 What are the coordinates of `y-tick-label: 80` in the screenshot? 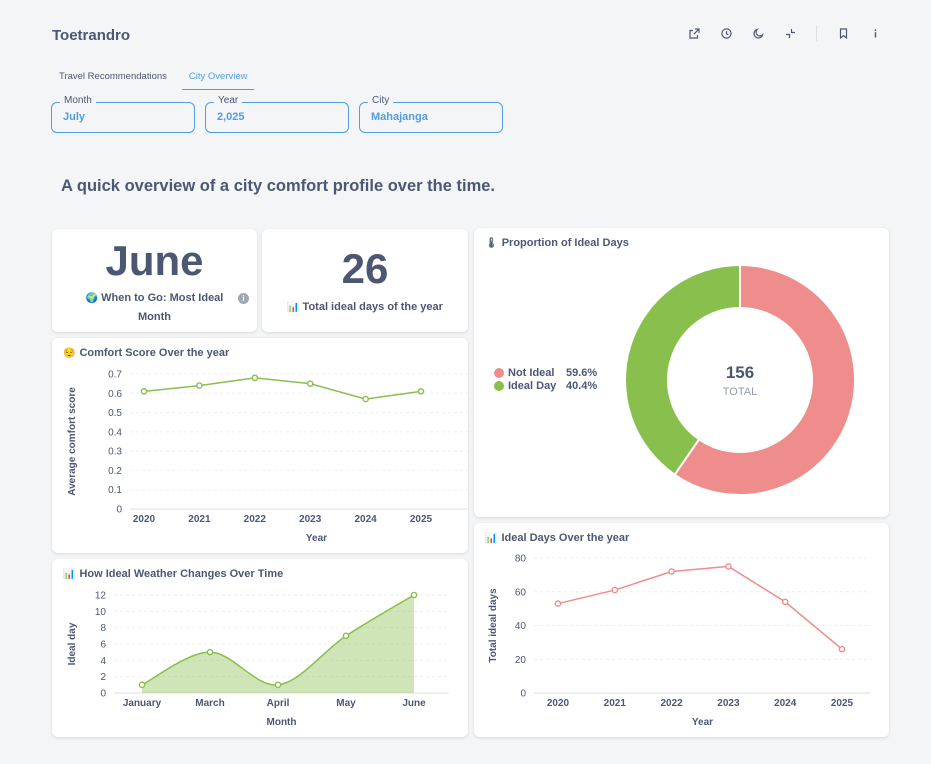 It's located at (521, 559).